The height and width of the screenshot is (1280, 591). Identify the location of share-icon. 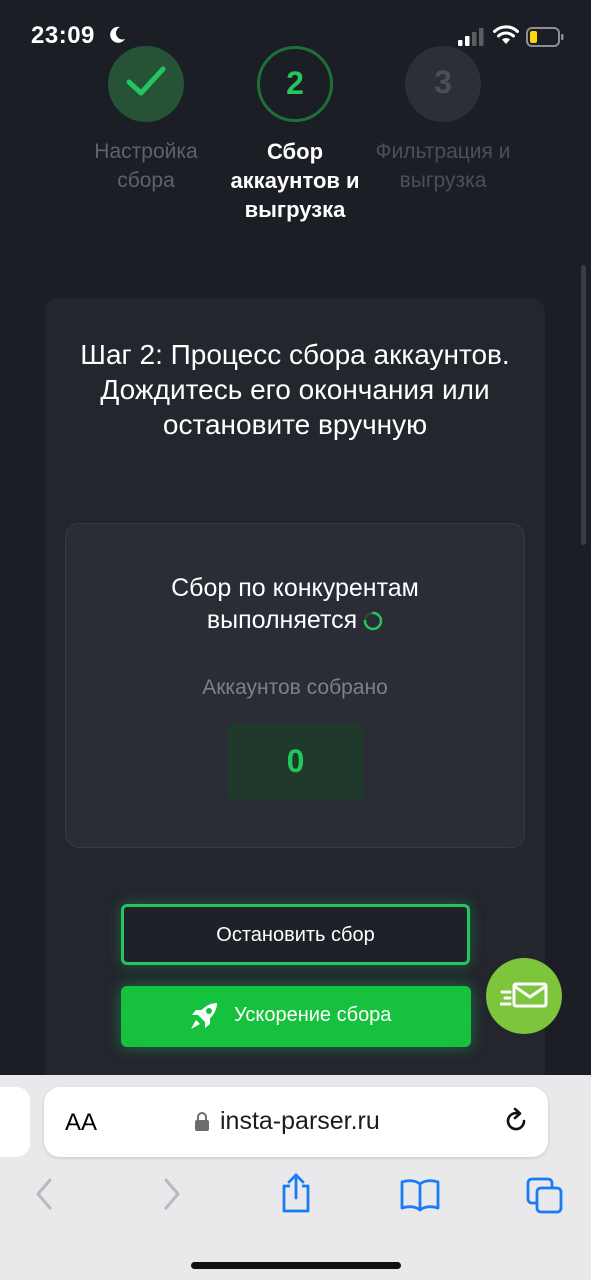
(296, 1193).